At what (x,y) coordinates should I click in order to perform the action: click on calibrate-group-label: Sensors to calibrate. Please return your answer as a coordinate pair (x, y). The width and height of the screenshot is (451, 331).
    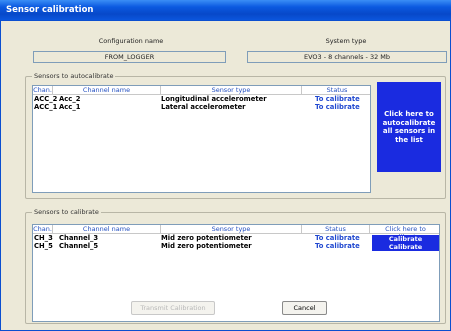
    Looking at the image, I should click on (66, 212).